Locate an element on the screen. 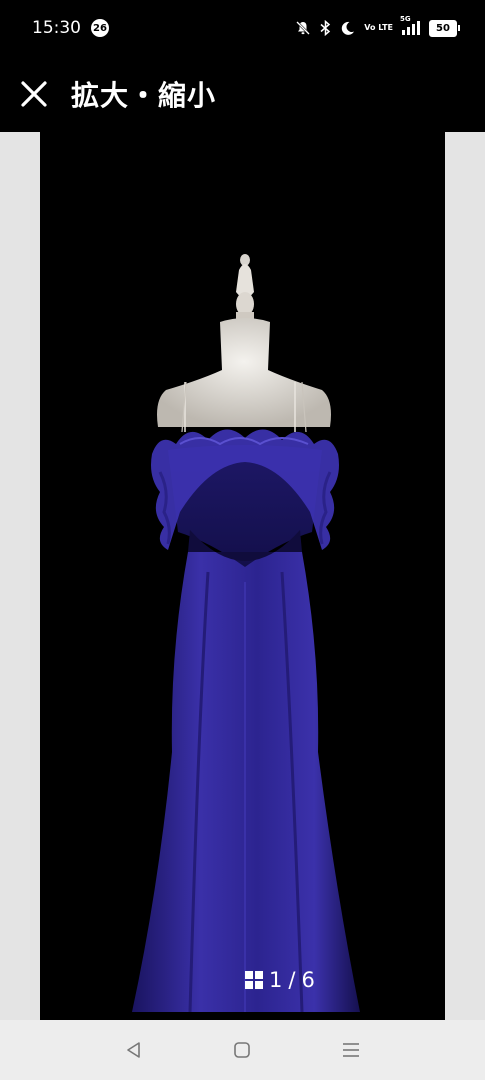  status-left: 15:30 26 is located at coordinates (70, 28).